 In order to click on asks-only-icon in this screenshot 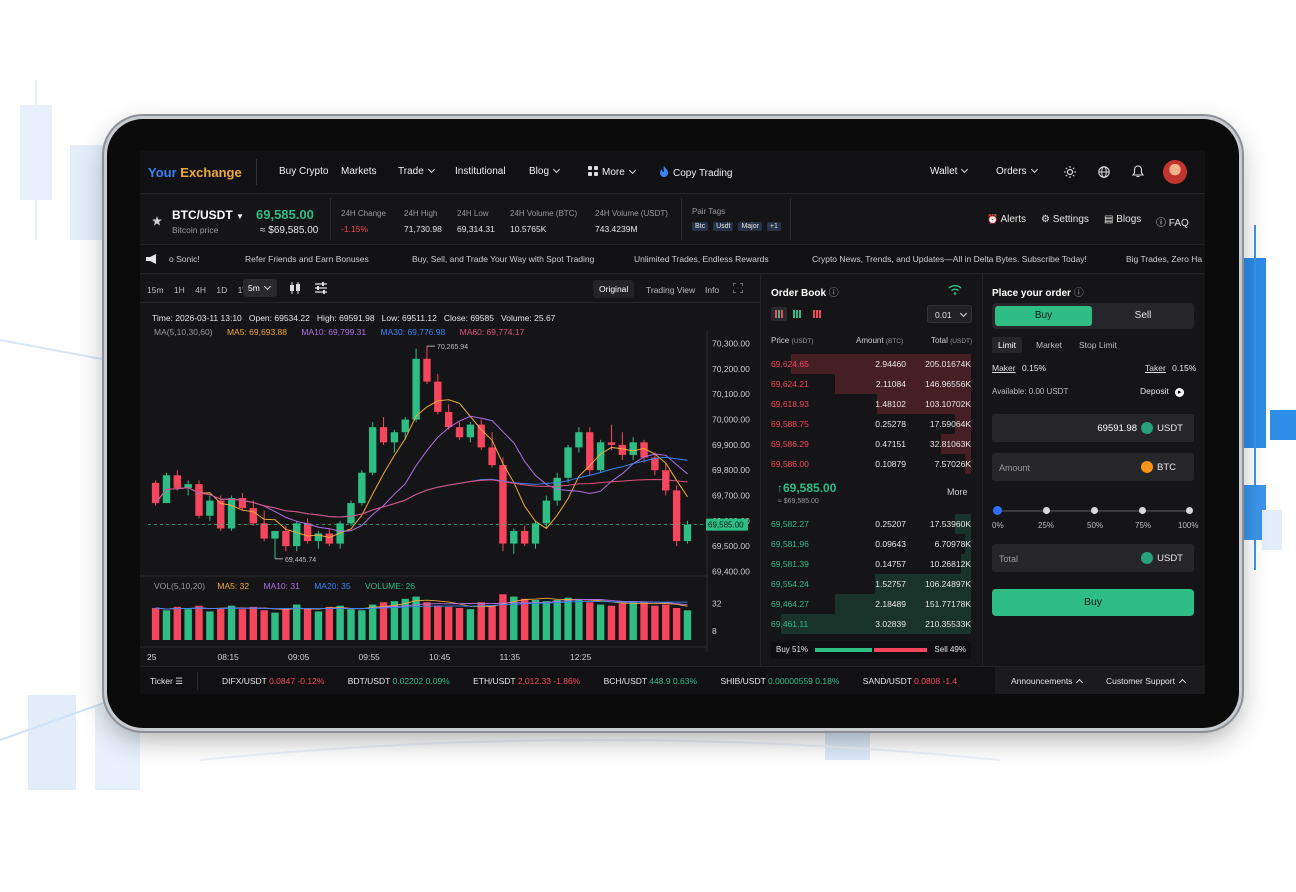, I will do `click(818, 314)`.